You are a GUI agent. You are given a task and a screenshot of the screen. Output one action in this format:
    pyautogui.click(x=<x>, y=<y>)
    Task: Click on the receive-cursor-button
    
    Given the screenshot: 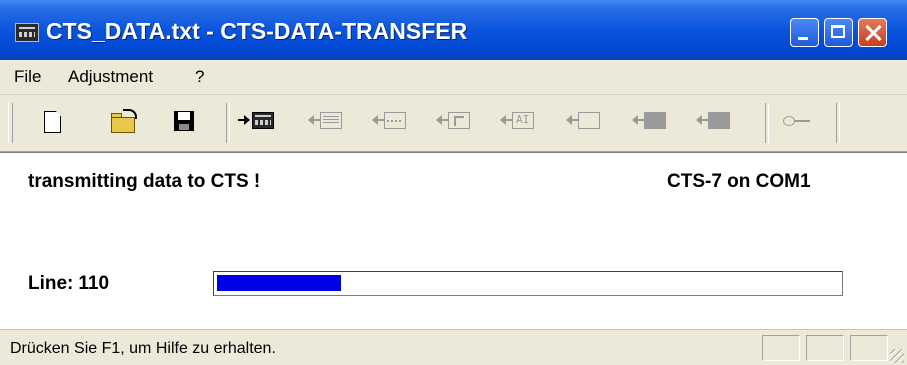 What is the action you would take?
    pyautogui.click(x=453, y=123)
    